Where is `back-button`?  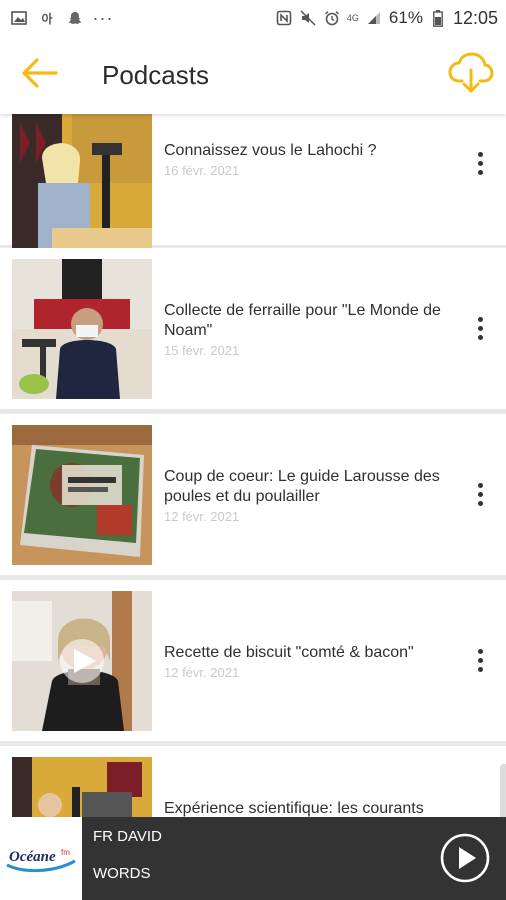 back-button is located at coordinates (40, 75).